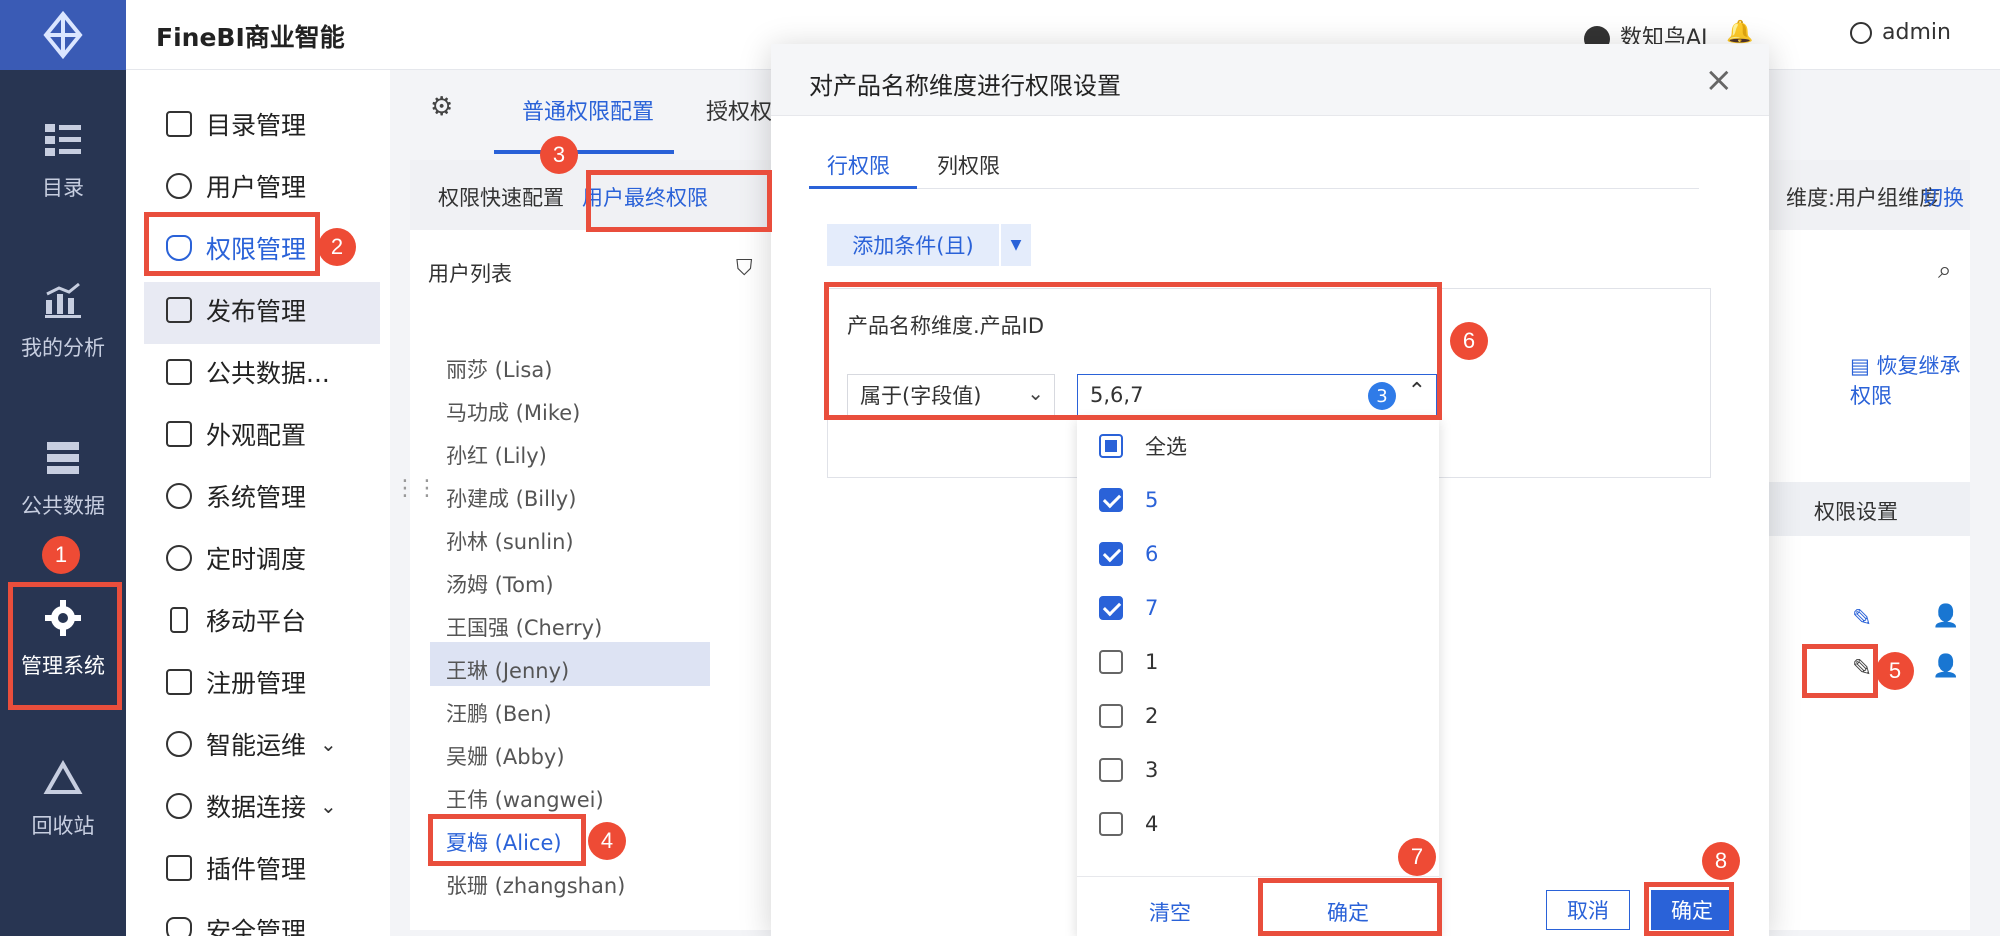 This screenshot has width=2000, height=936. What do you see at coordinates (179, 496) in the screenshot?
I see `gear-icon` at bounding box center [179, 496].